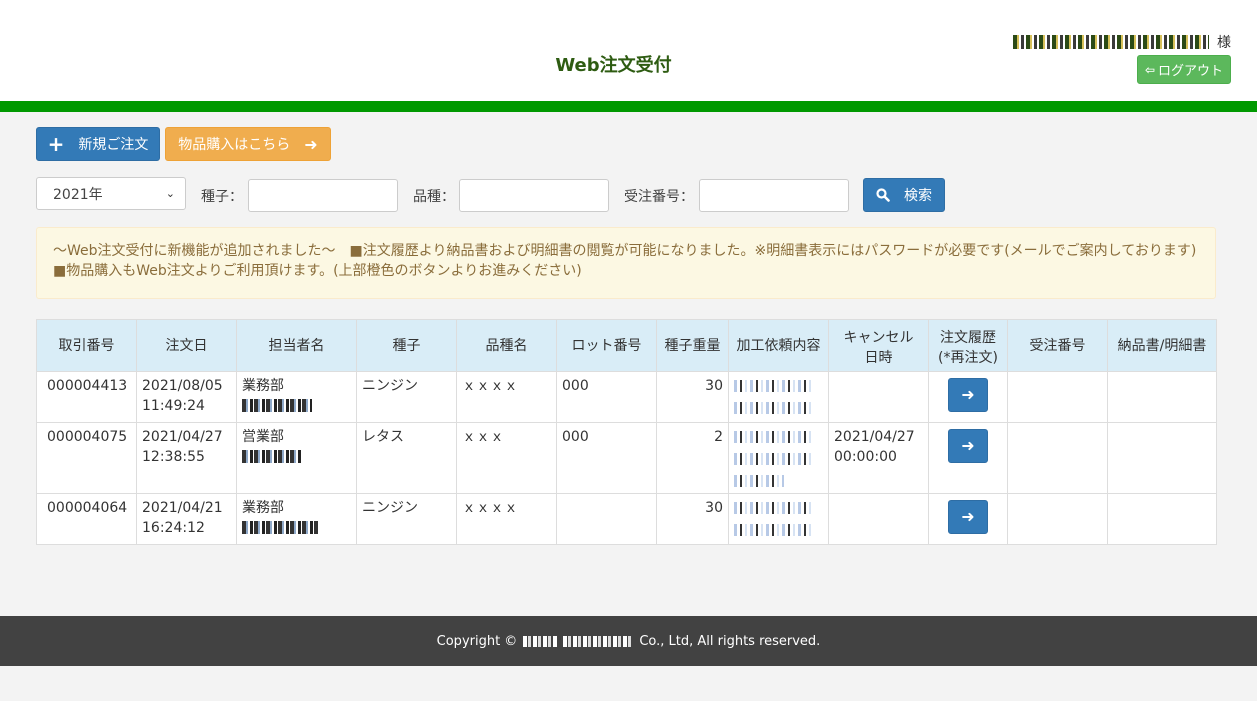  I want to click on new-order-button: + 新規ご注文, so click(98, 144).